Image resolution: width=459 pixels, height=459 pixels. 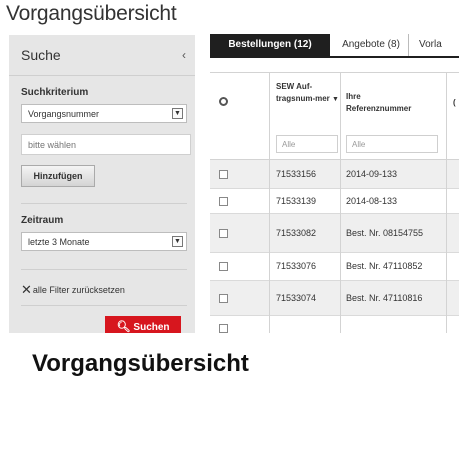 What do you see at coordinates (42, 220) in the screenshot?
I see `period-label: Zeitraum` at bounding box center [42, 220].